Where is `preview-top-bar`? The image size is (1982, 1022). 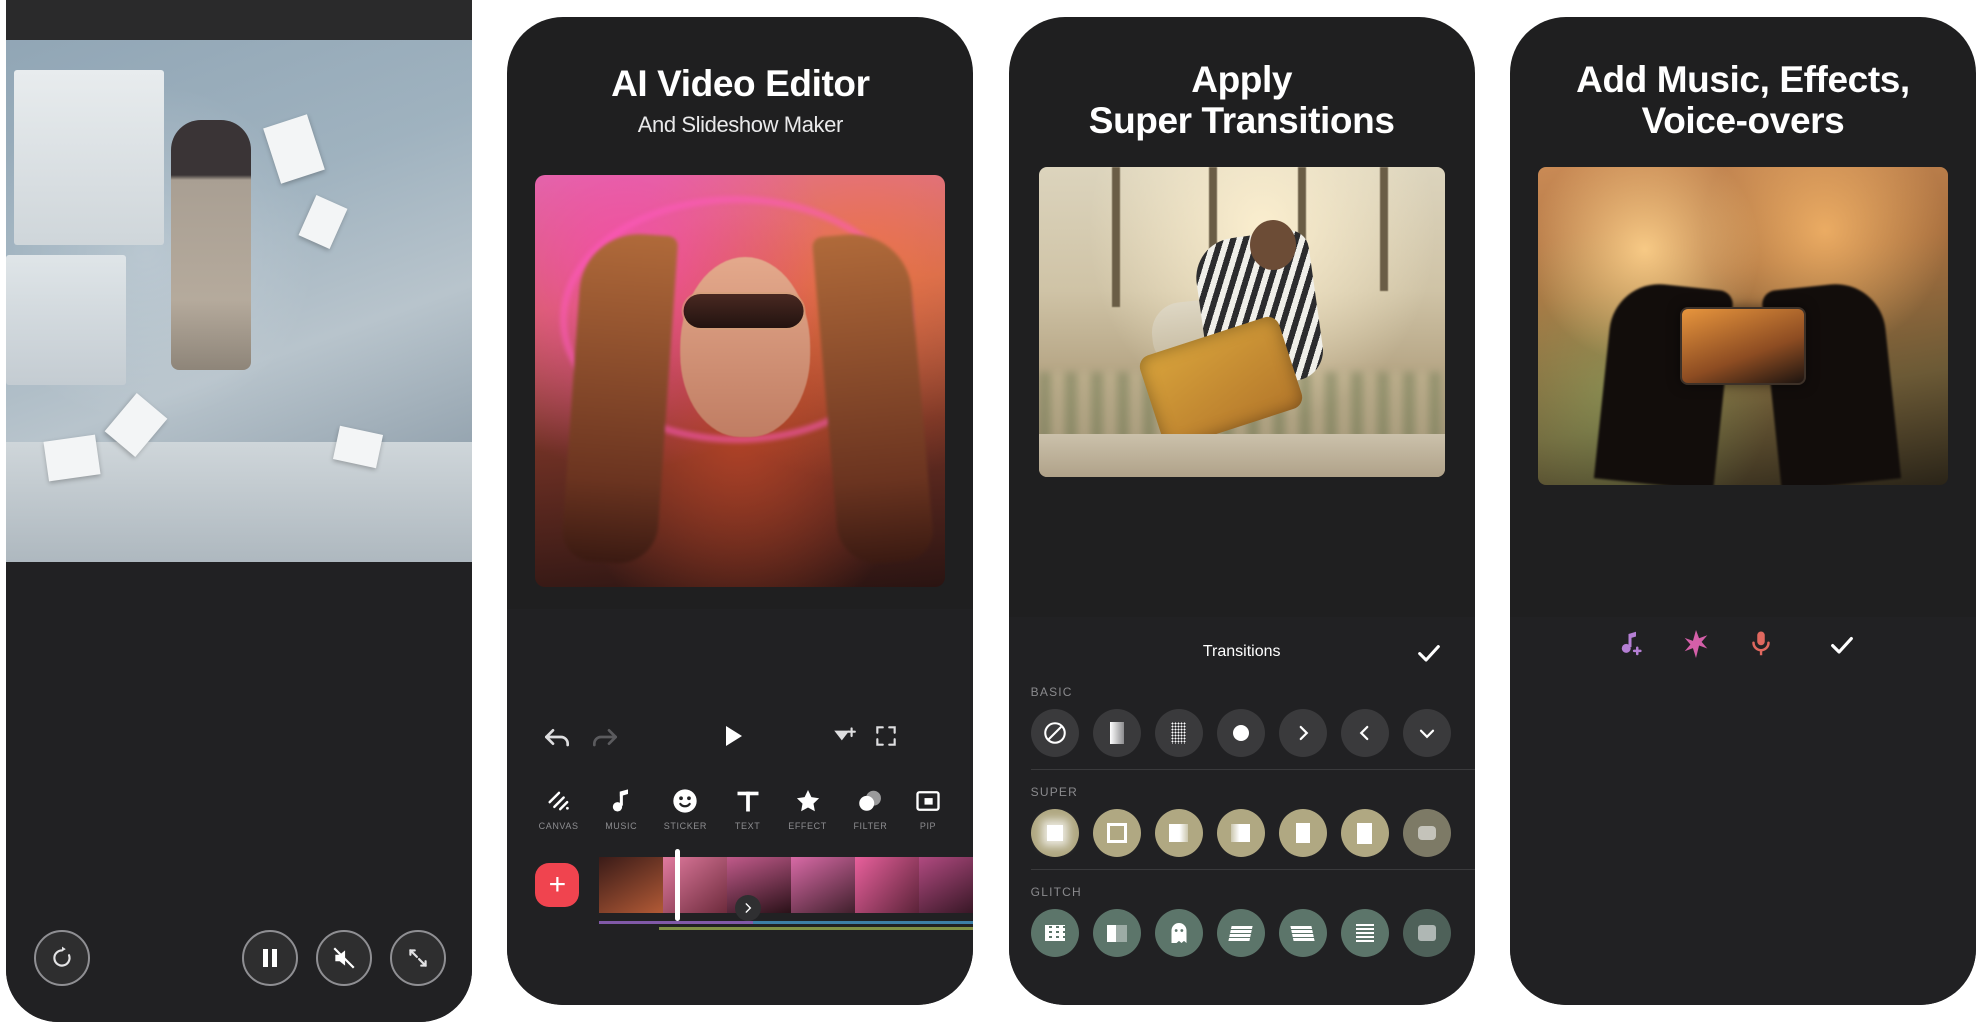 preview-top-bar is located at coordinates (239, 20).